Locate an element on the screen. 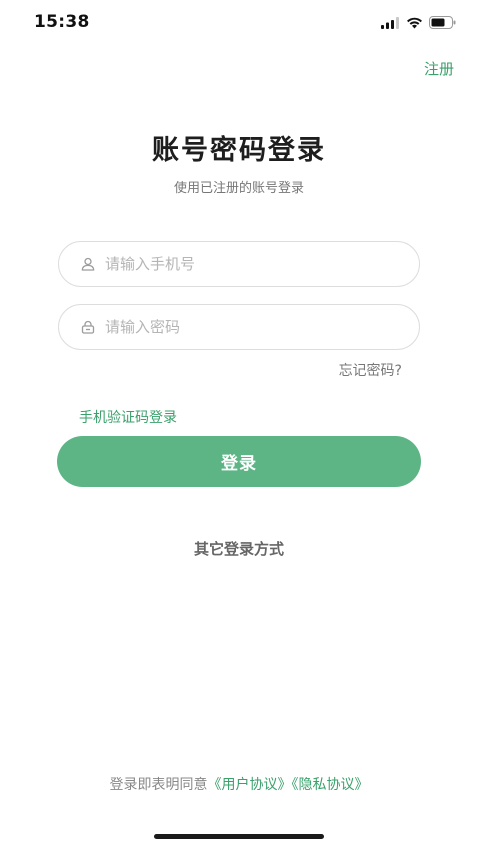 The image size is (478, 850). status-bar: 15:38 is located at coordinates (239, 22).